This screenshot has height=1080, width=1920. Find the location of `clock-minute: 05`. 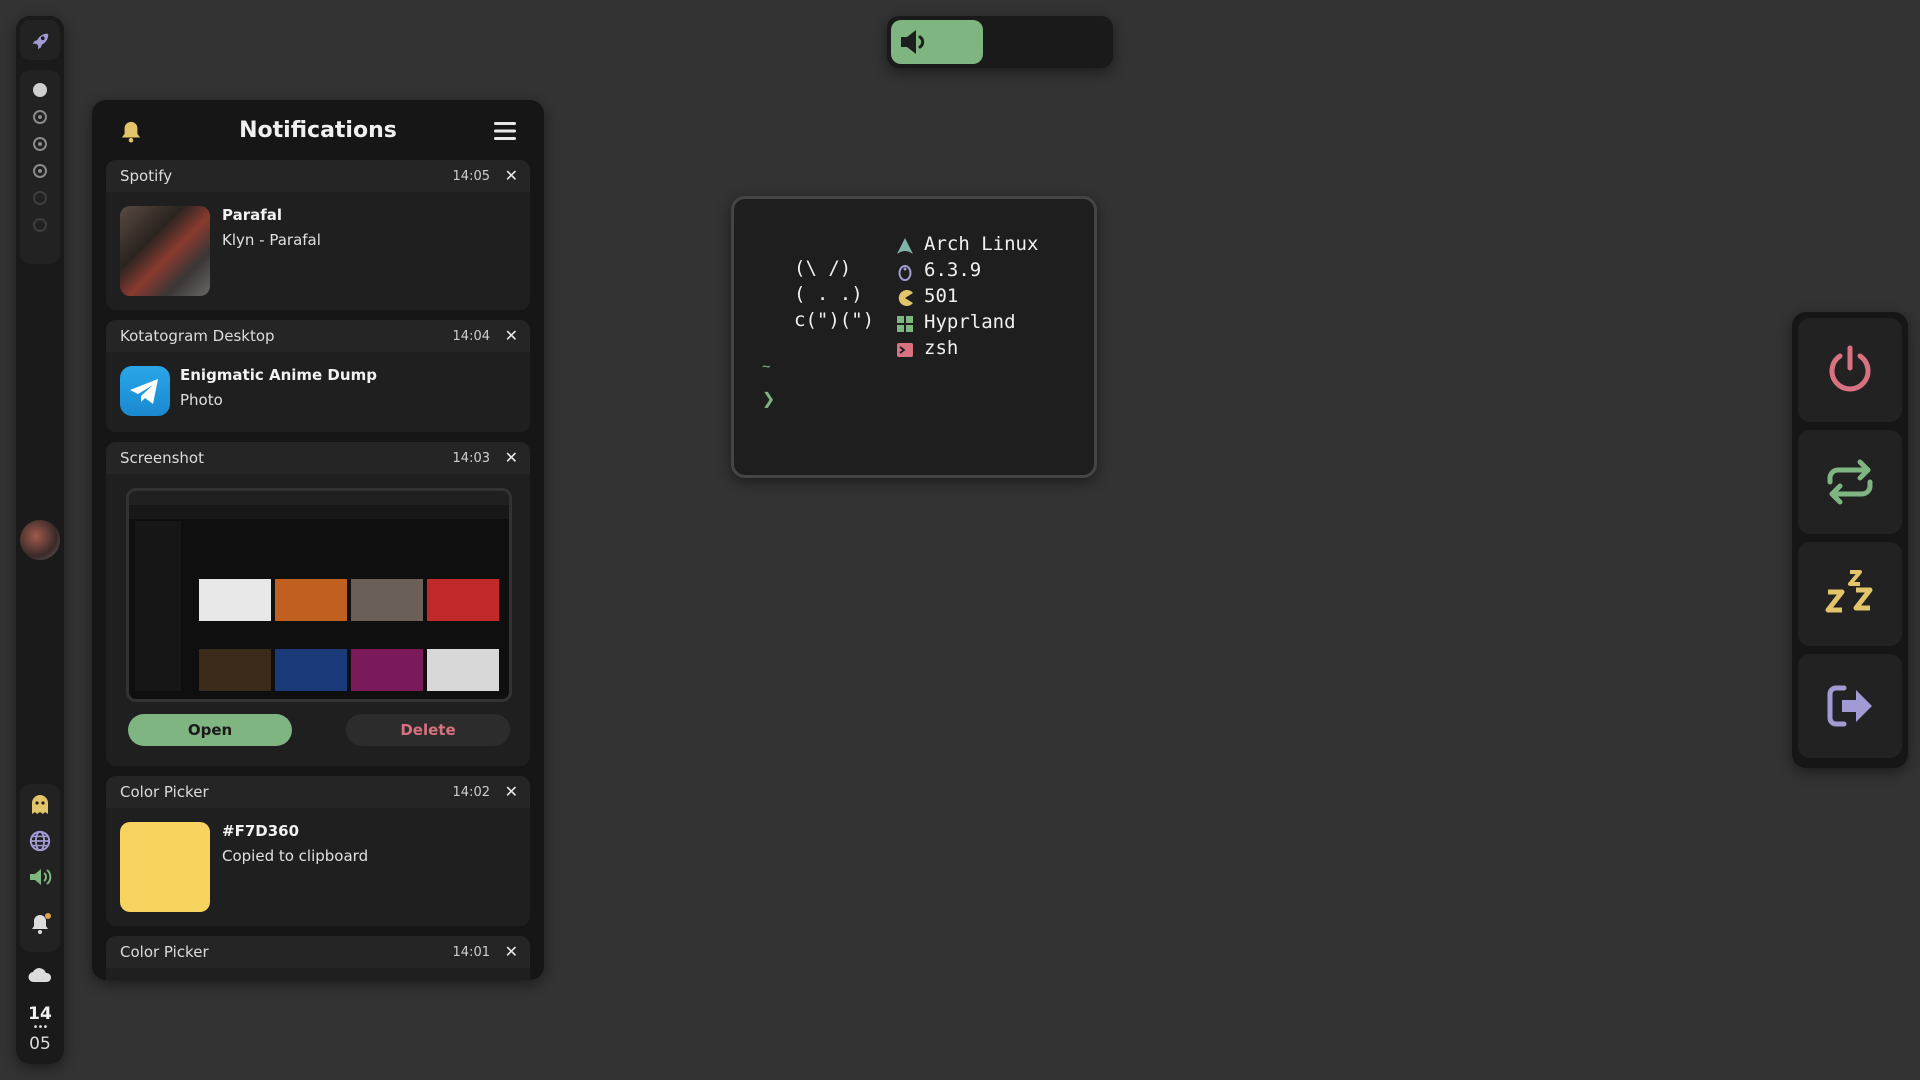

clock-minute: 05 is located at coordinates (40, 1044).